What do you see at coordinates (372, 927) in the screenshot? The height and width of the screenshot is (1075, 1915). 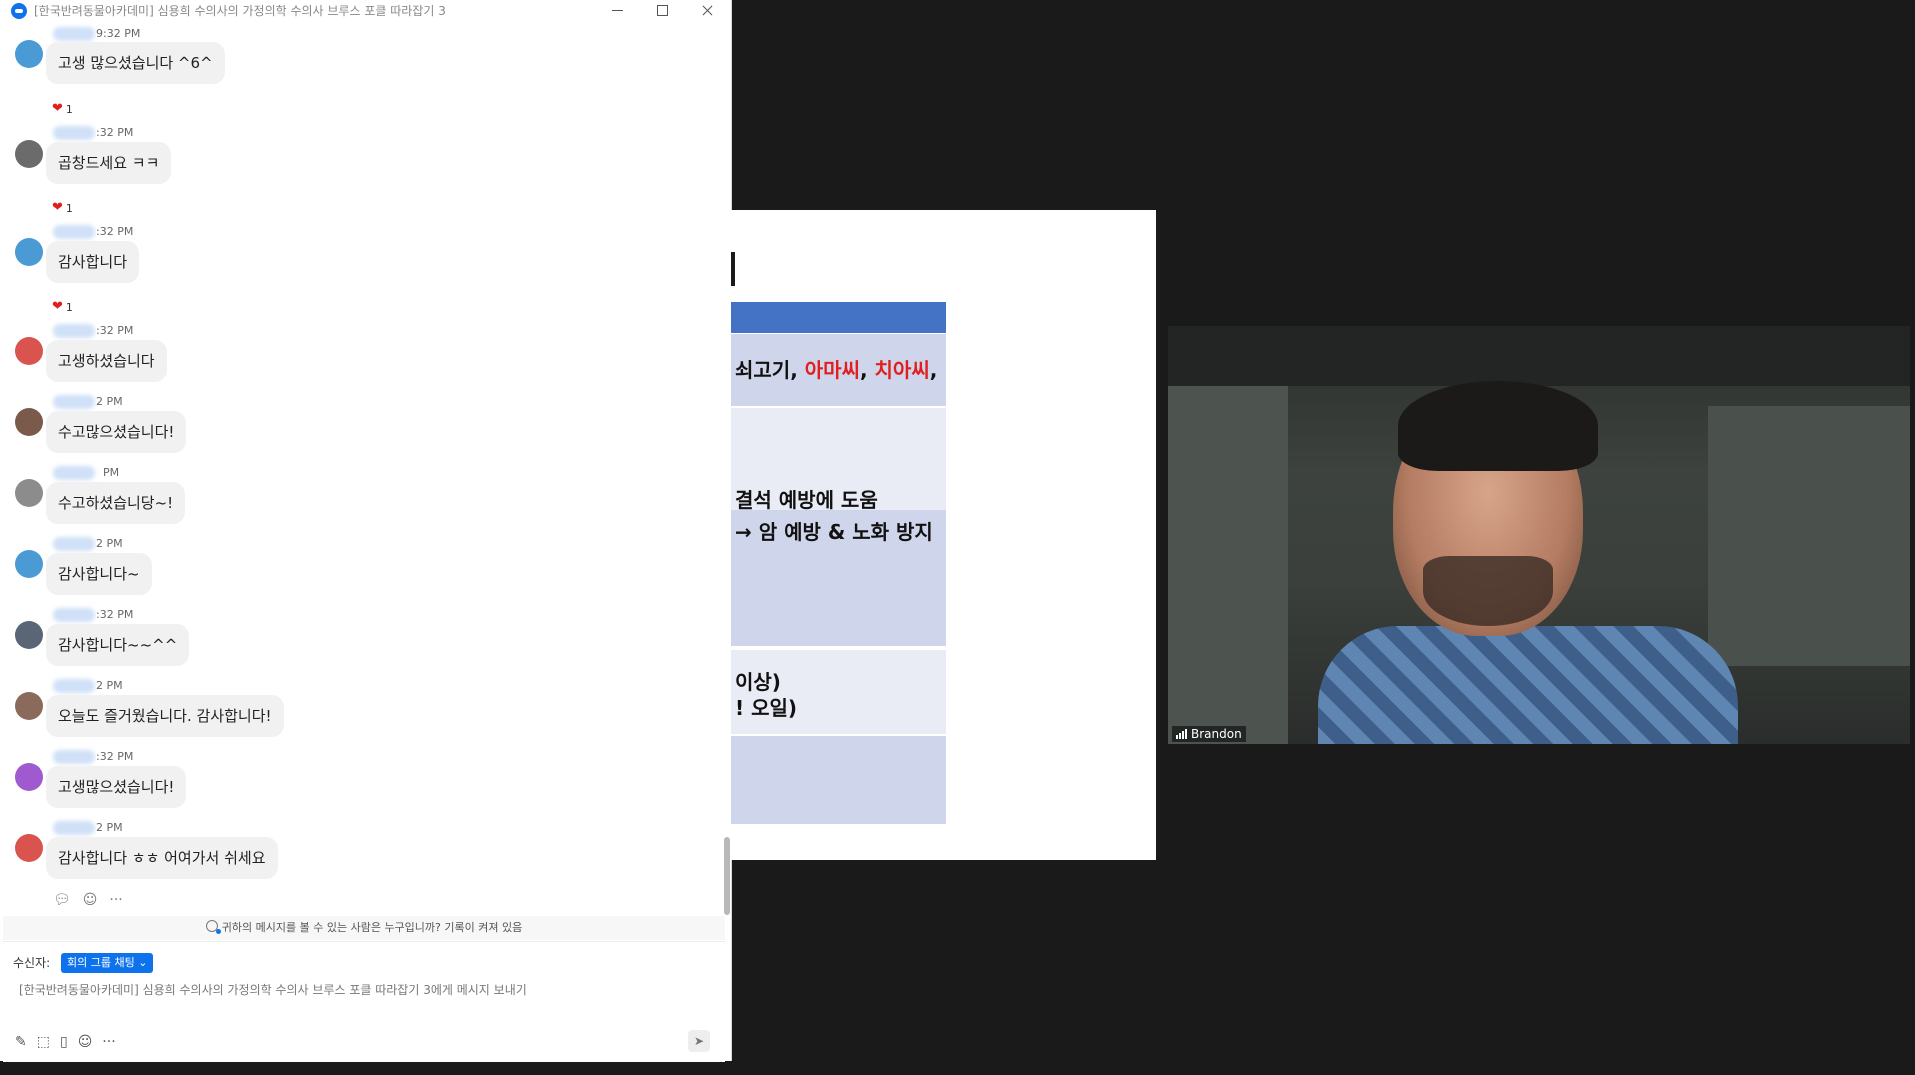 I see `privacy-notice-text: 귀하의 메시지를 볼 수 있는 사람은 누구입니까? 기록이 켜져 있음` at bounding box center [372, 927].